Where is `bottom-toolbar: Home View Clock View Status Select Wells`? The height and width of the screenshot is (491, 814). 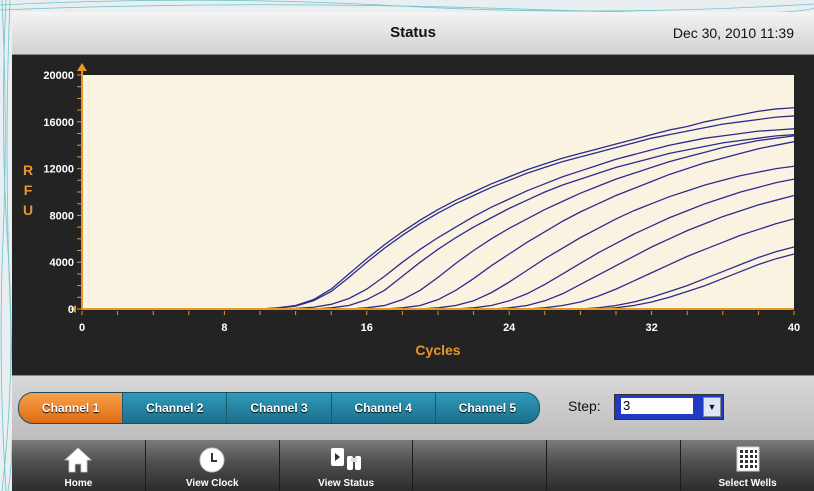 bottom-toolbar: Home View Clock View Status Select Wells is located at coordinates (413, 465).